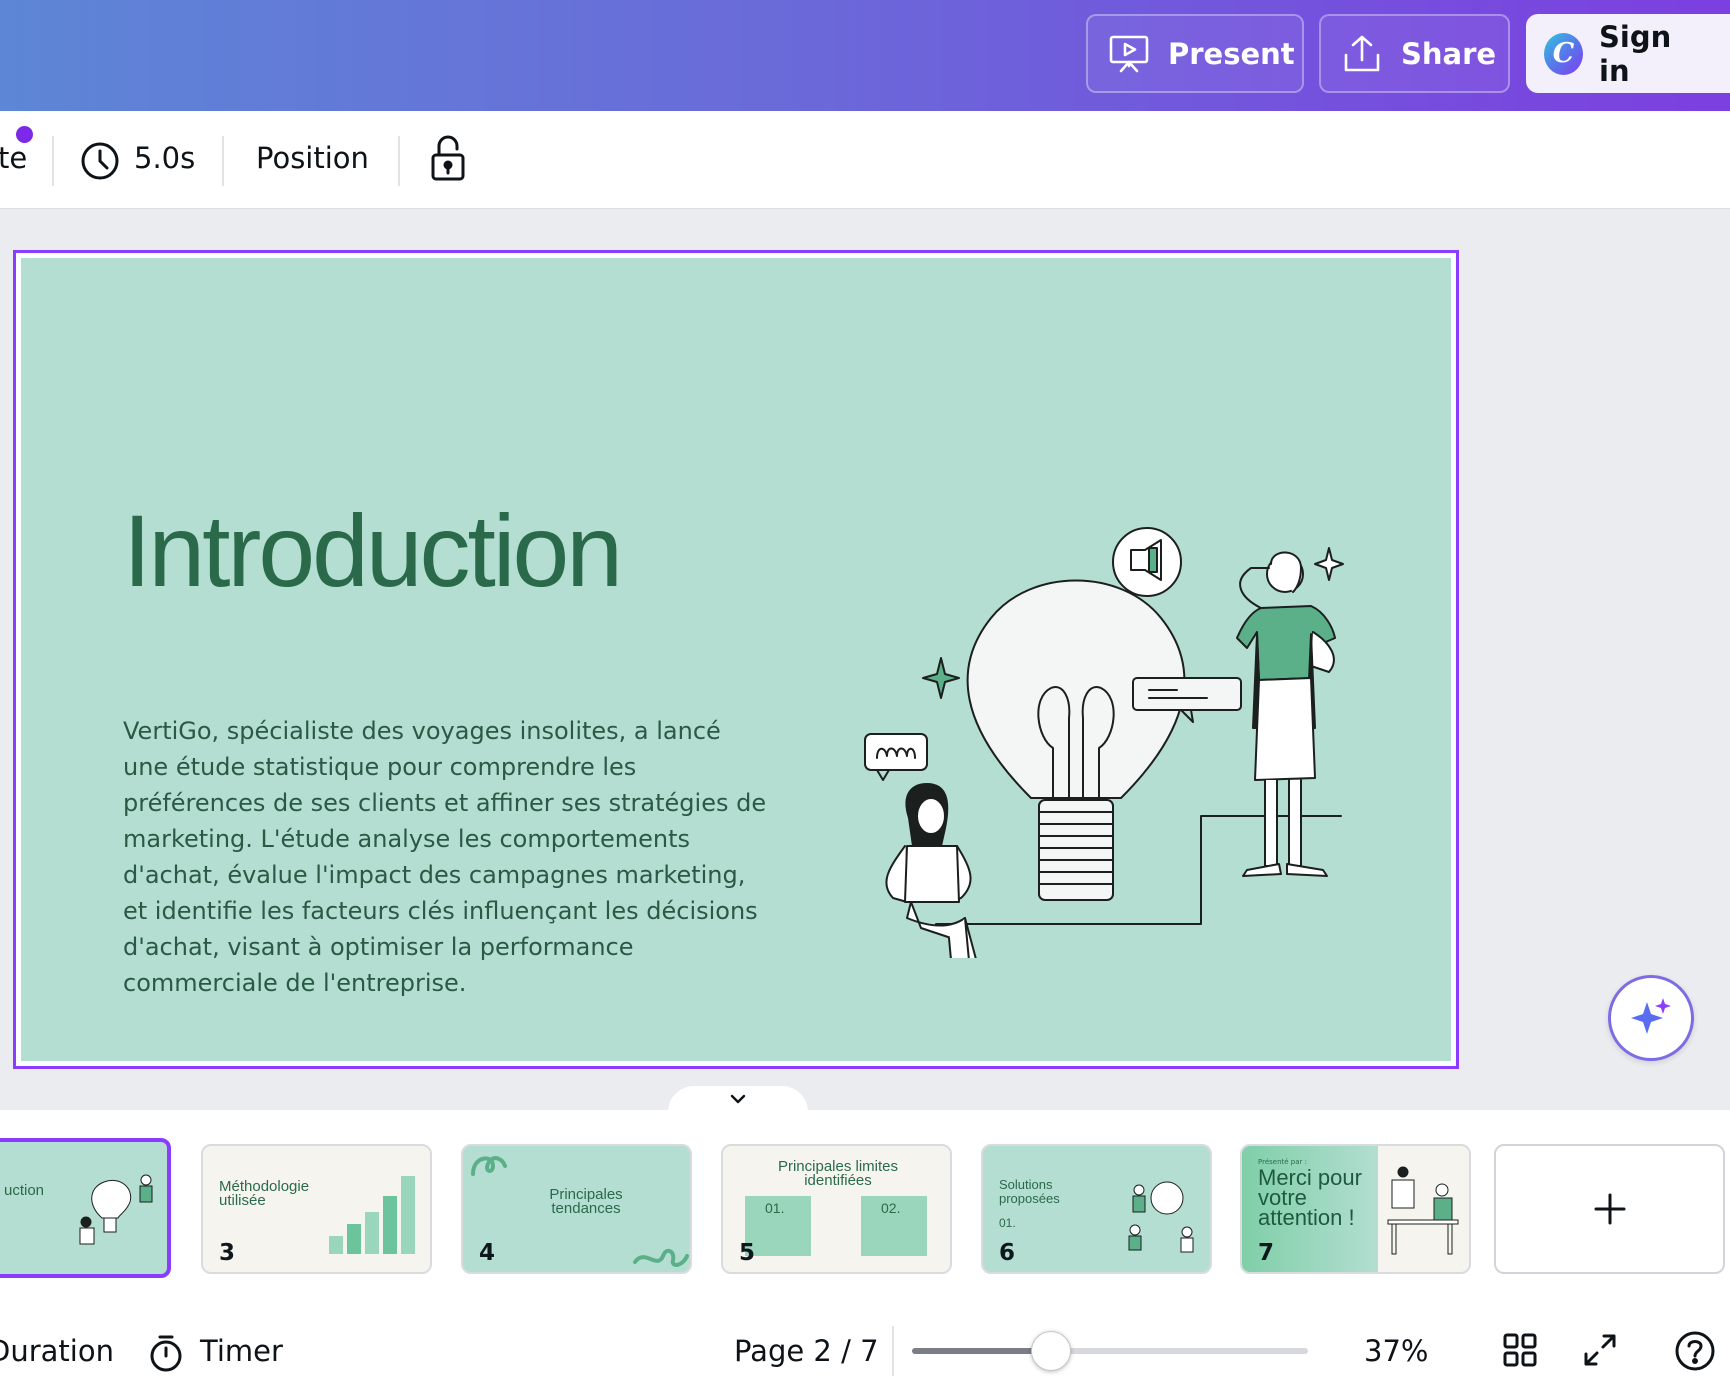 This screenshot has width=1730, height=1390. What do you see at coordinates (487, 1253) in the screenshot?
I see `page-number: 4` at bounding box center [487, 1253].